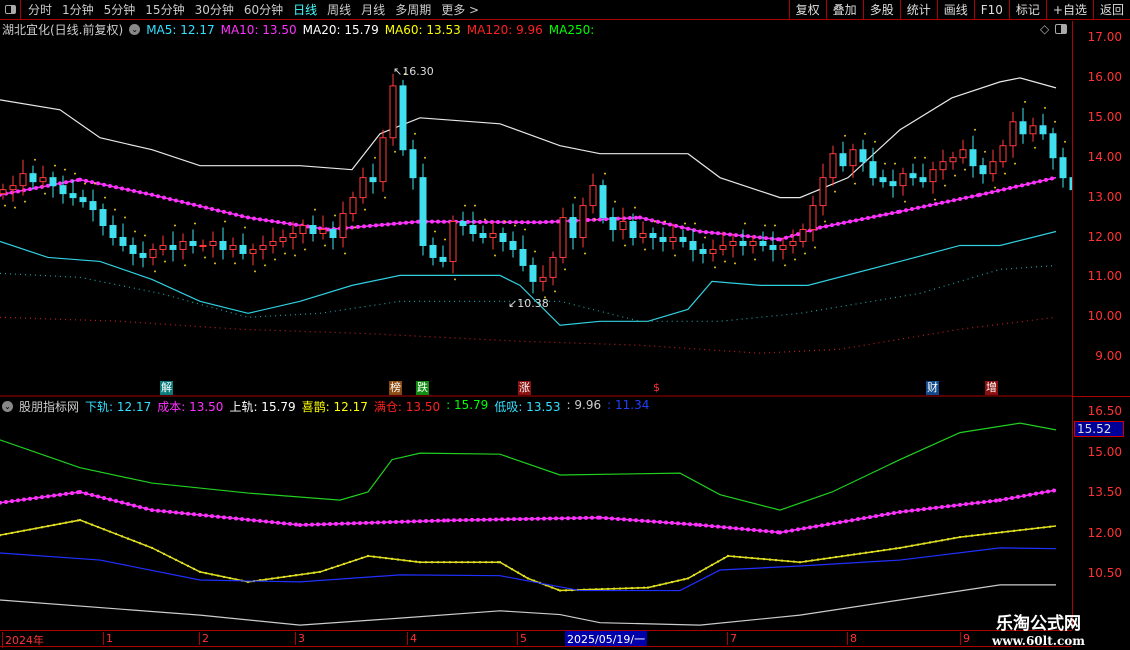 Image resolution: width=1130 pixels, height=650 pixels. Describe the element at coordinates (1111, 10) in the screenshot. I see `toolbar-button: 返回` at that location.